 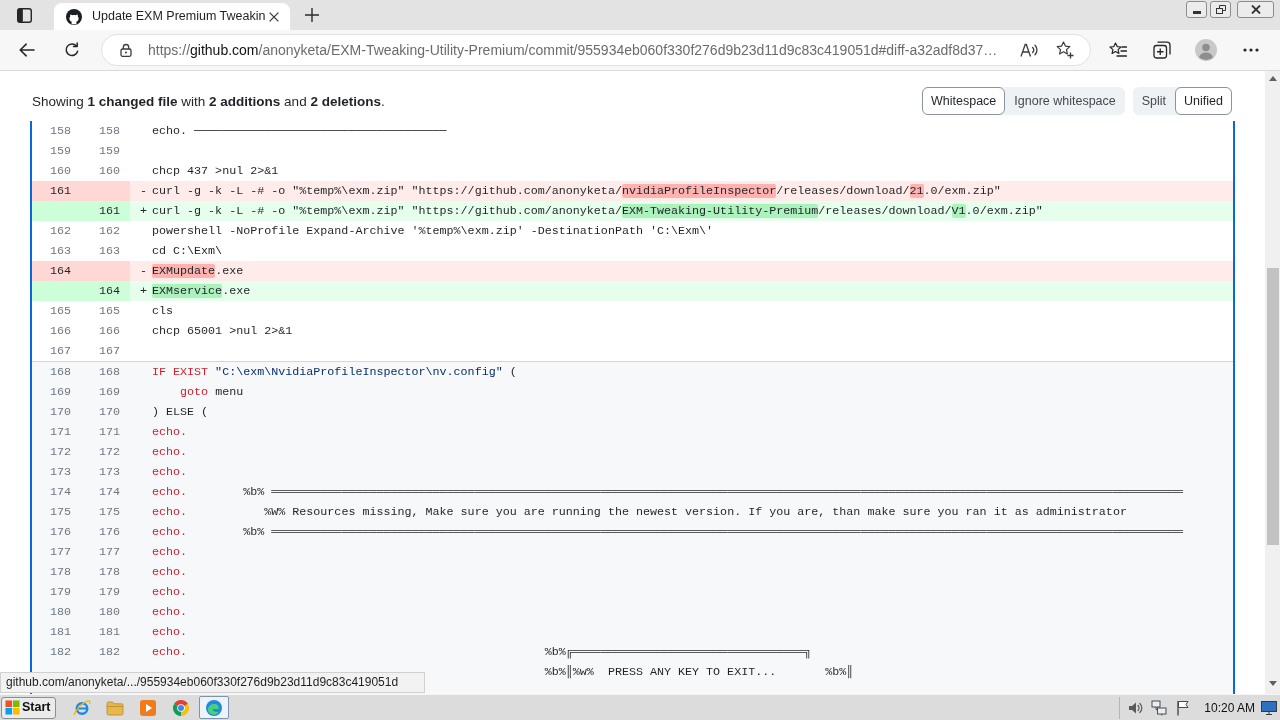 I want to click on code-line: %b%║%w% PRESS ANY KEY TO EXIT... %b%║, so click(x=699, y=672).